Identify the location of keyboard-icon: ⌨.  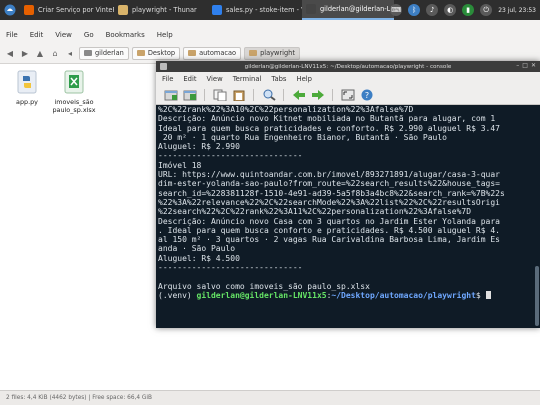
(396, 10).